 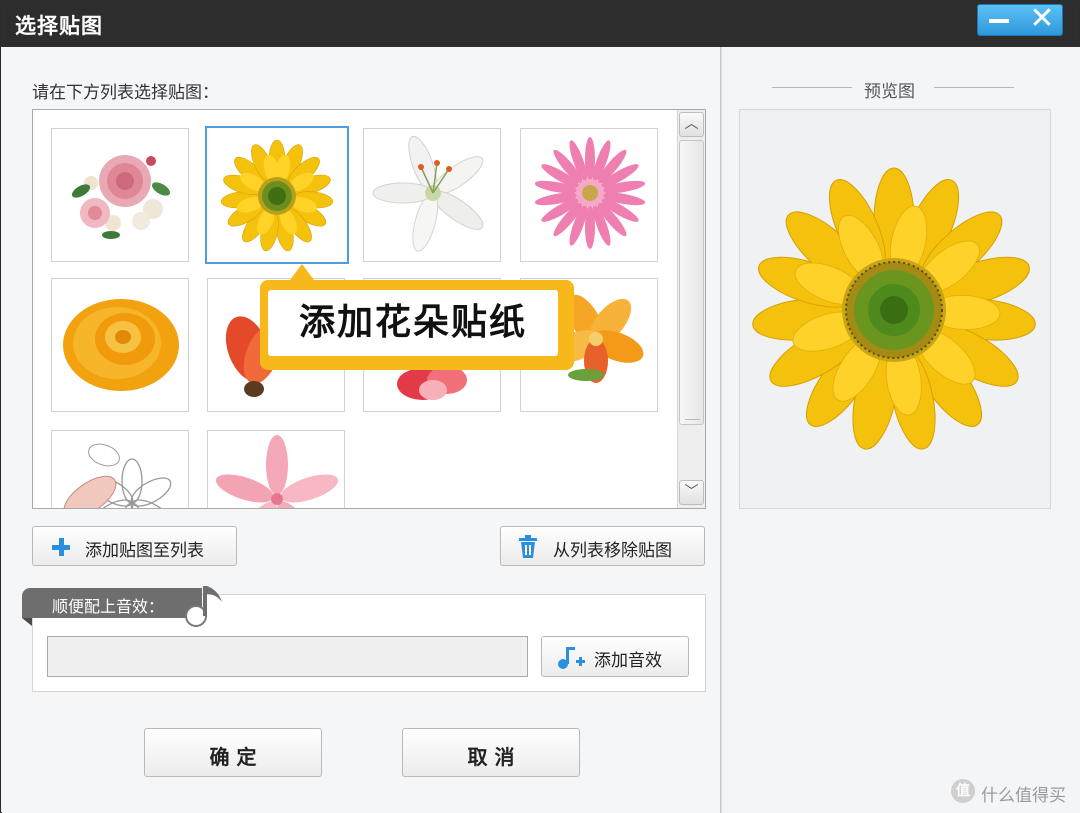 I want to click on minimize-button, so click(x=999, y=20).